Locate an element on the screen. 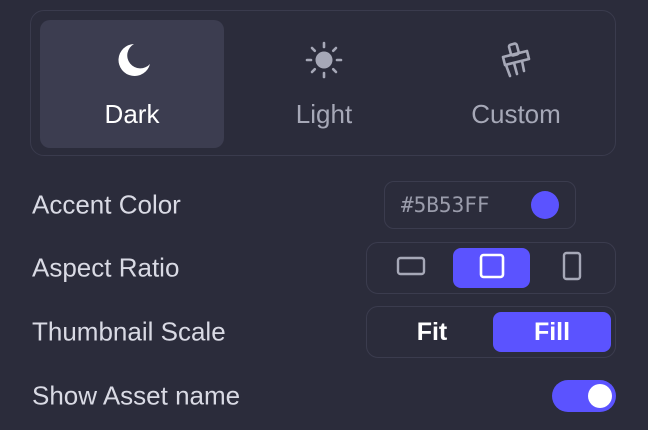 The height and width of the screenshot is (430, 648). theme-option-light: Light is located at coordinates (324, 84).